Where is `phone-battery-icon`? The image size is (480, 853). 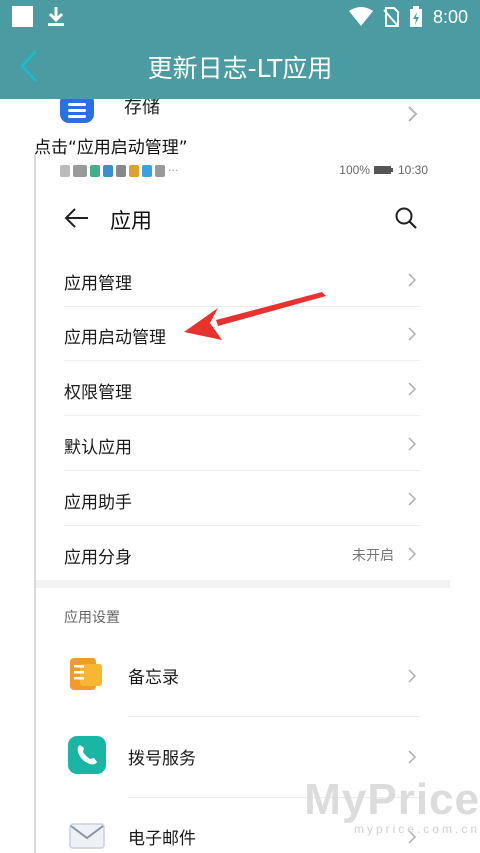
phone-battery-icon is located at coordinates (383, 170).